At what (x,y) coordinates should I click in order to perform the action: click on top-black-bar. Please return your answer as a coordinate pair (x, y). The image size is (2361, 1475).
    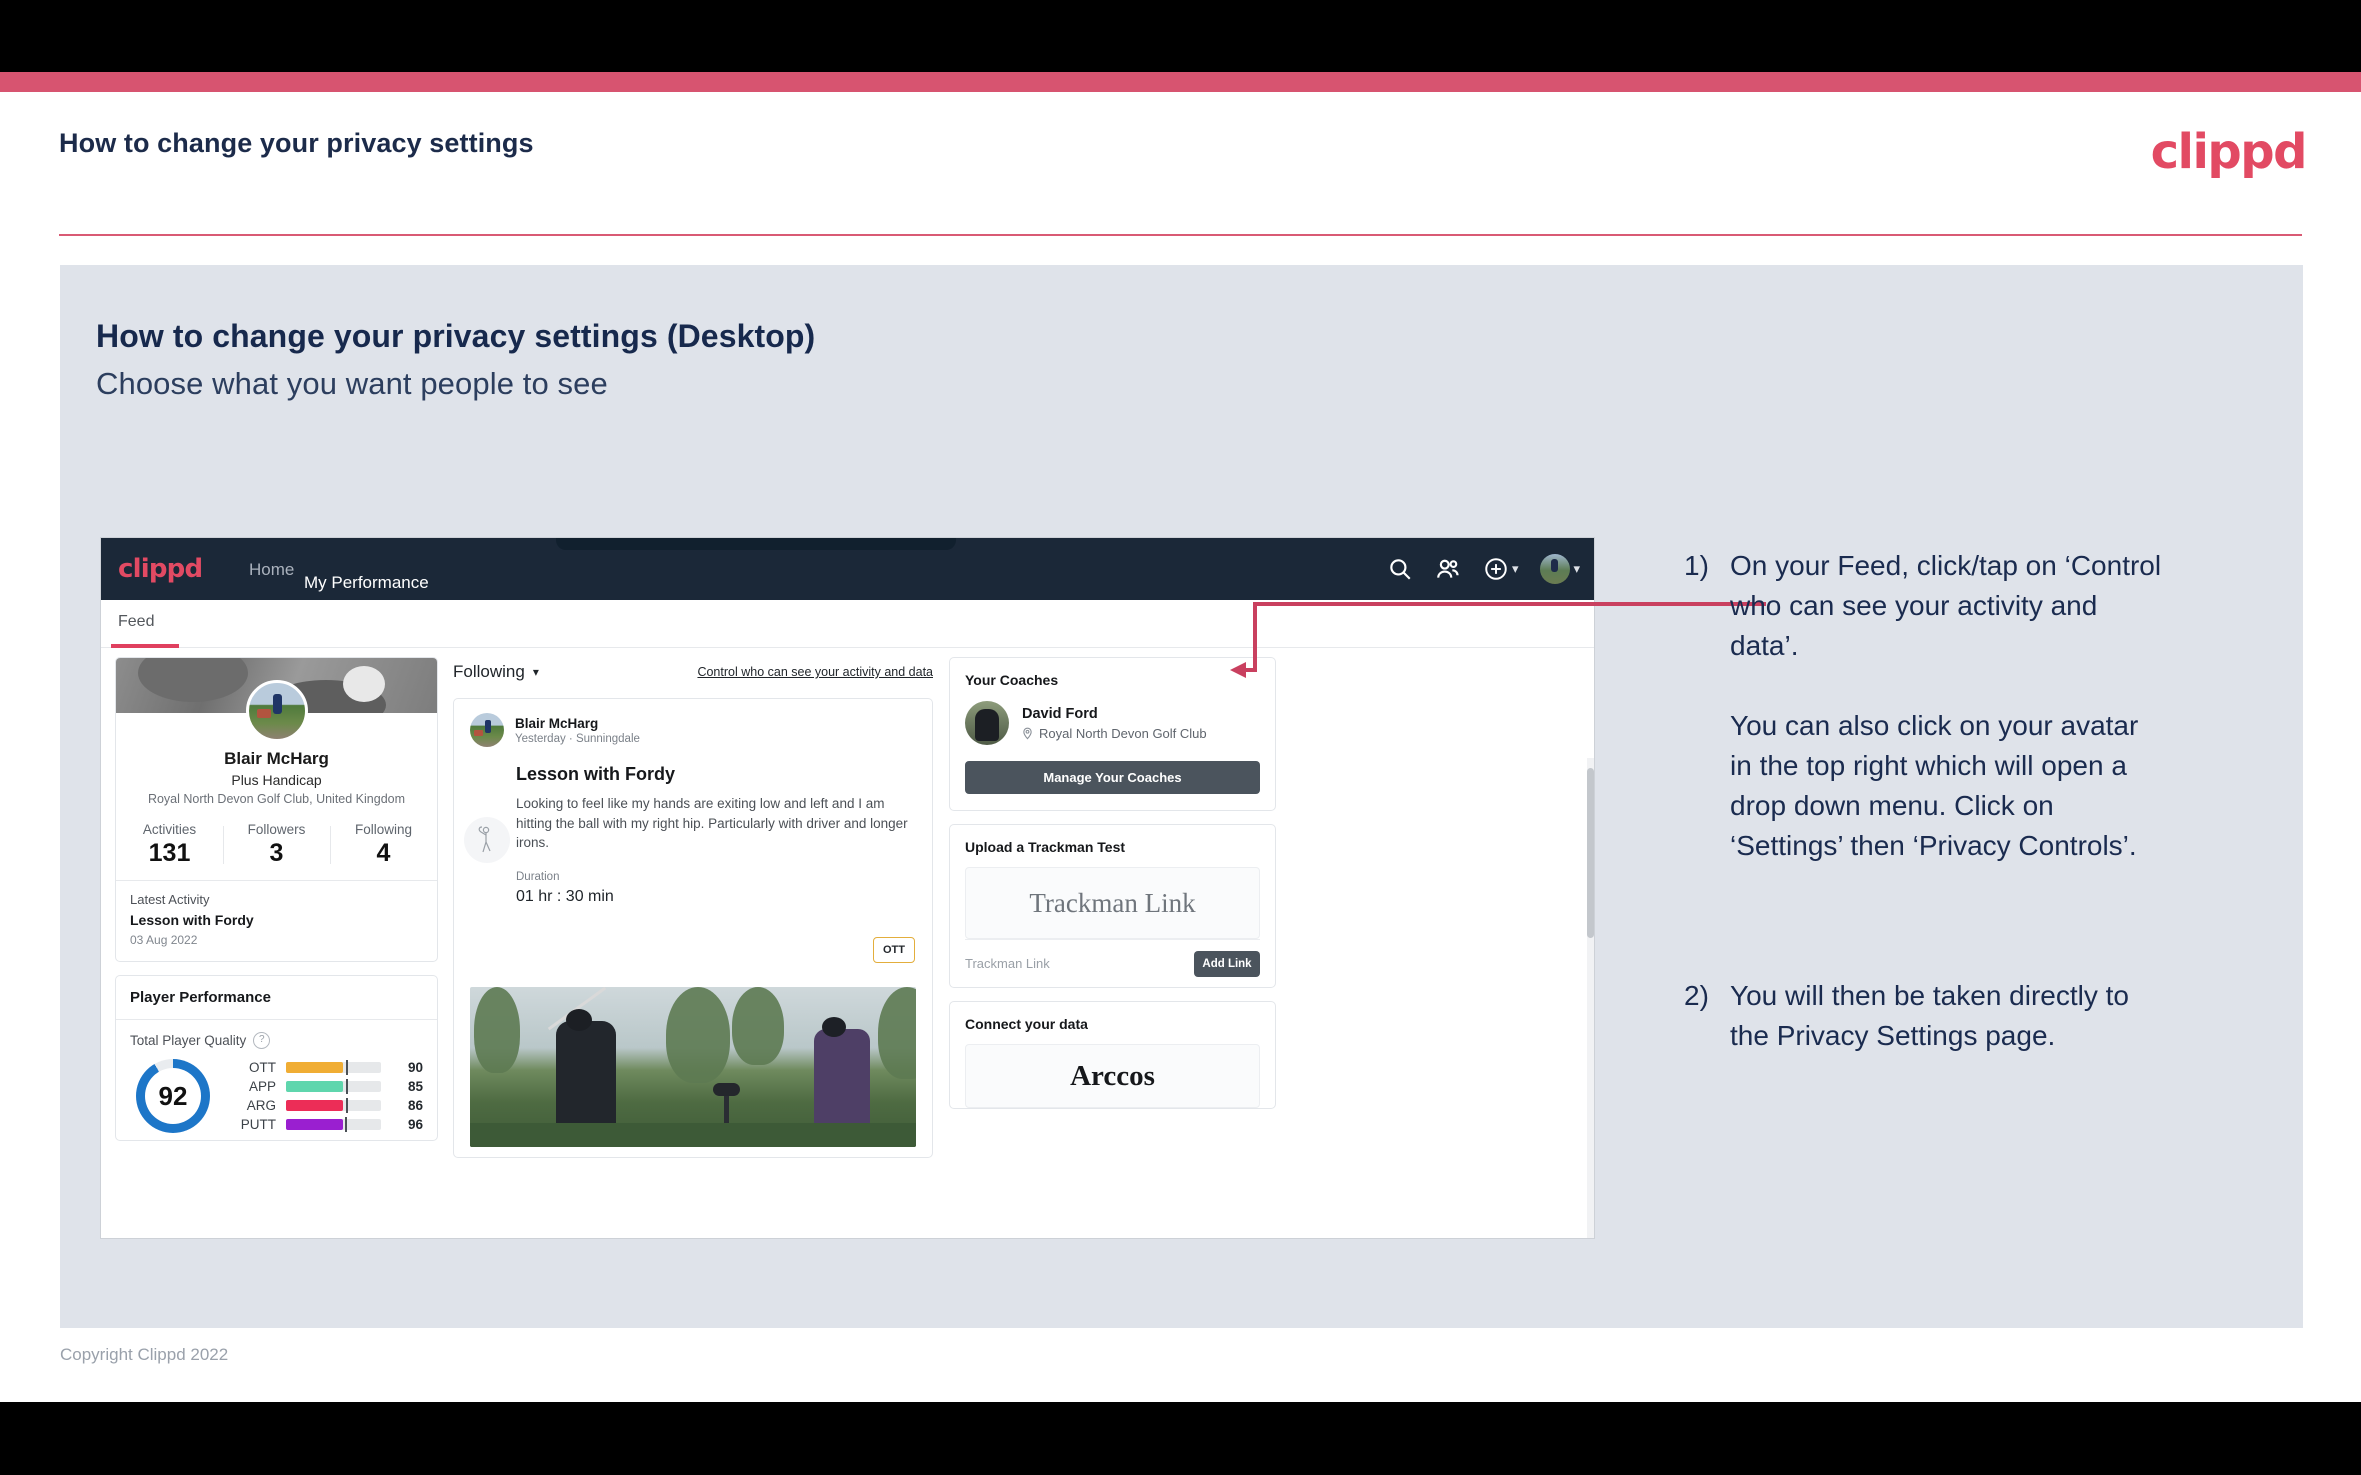
    Looking at the image, I should click on (1180, 36).